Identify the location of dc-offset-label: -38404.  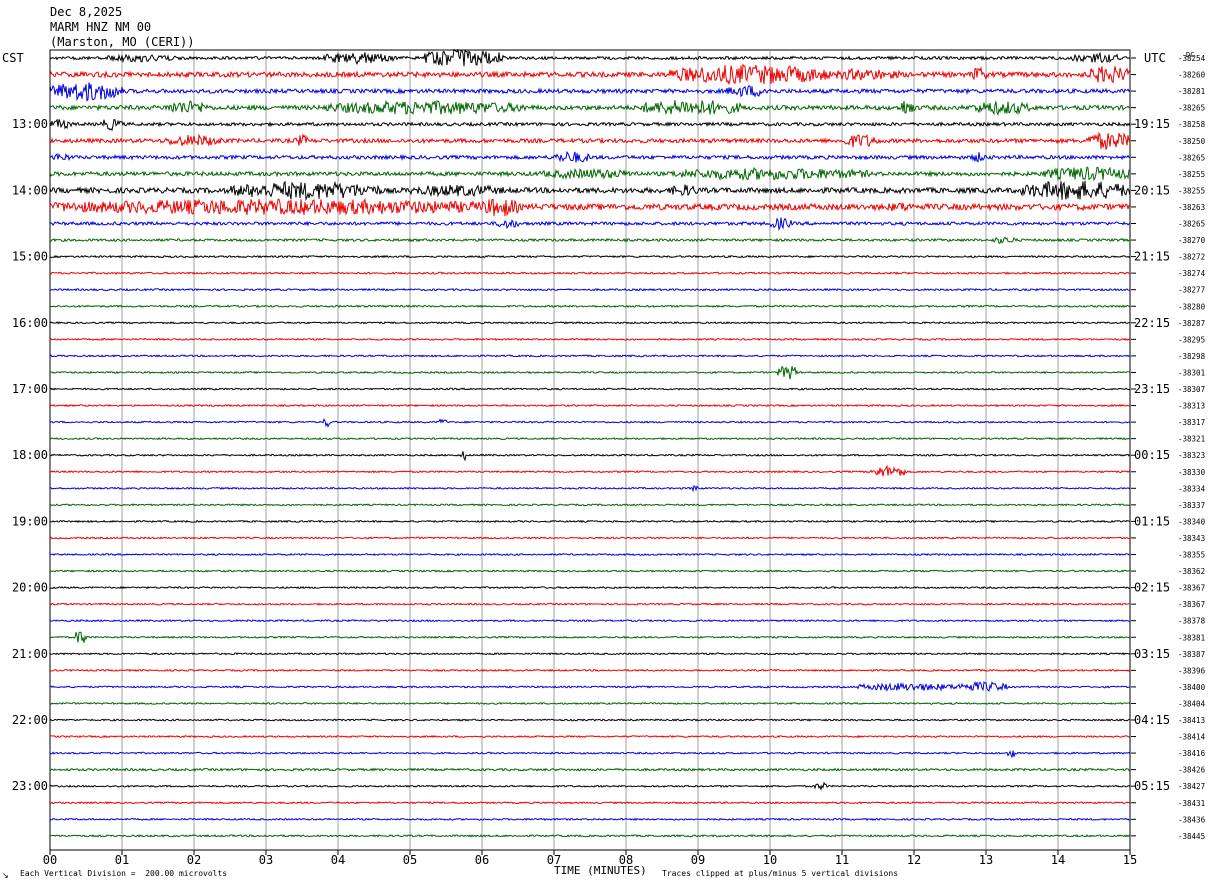
(1192, 703).